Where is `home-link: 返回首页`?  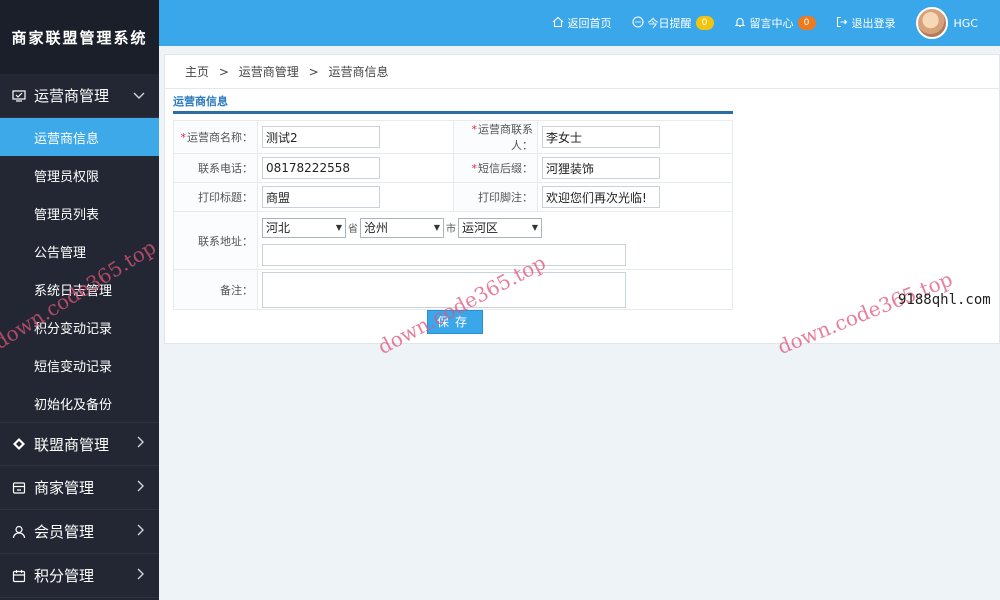 home-link: 返回首页 is located at coordinates (582, 23).